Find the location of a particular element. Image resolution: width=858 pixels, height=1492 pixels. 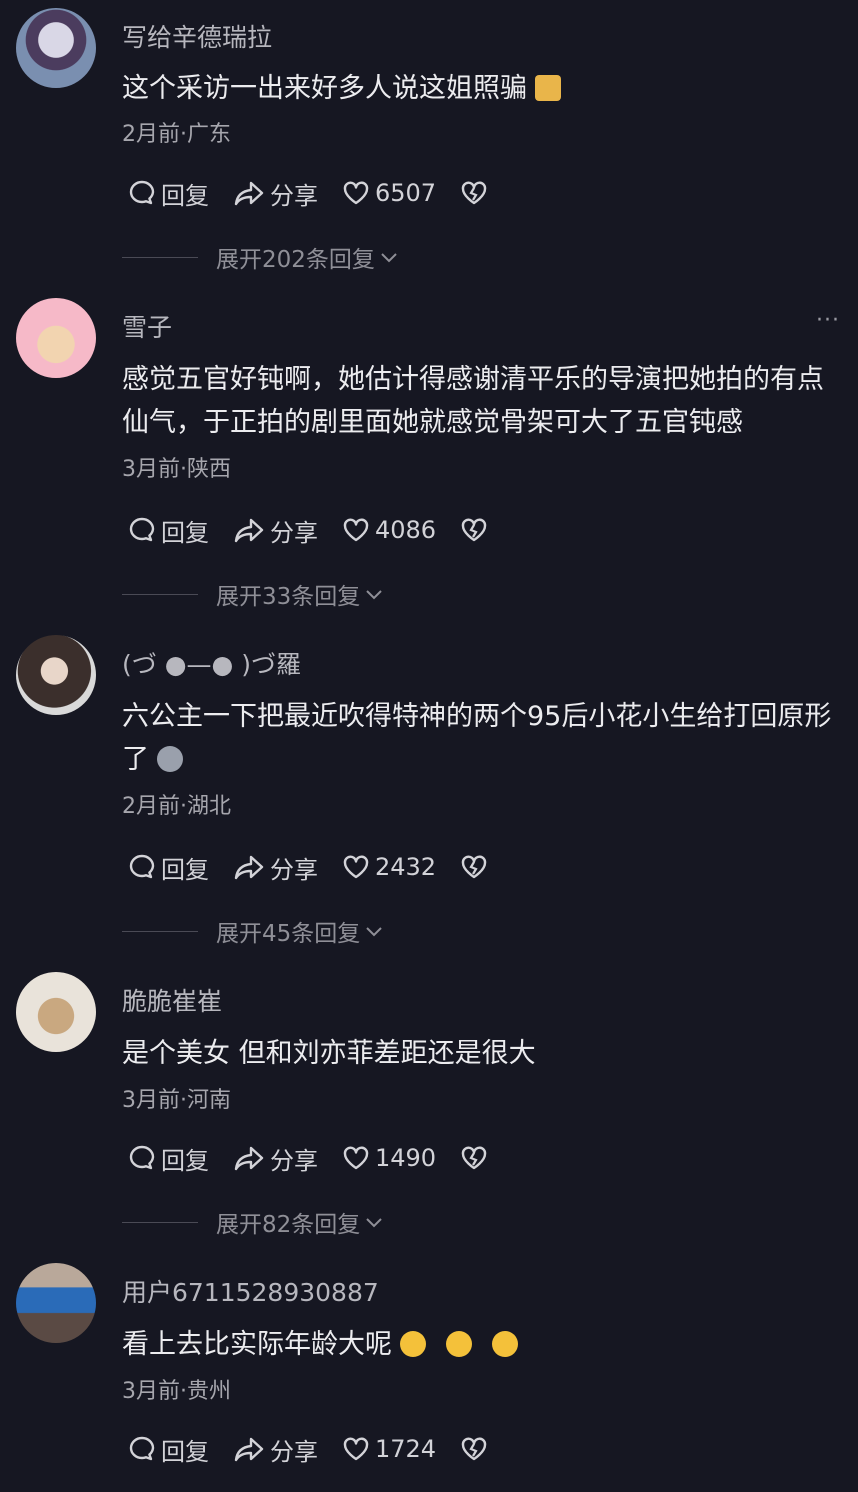

cat-emoji-icon is located at coordinates (548, 88).